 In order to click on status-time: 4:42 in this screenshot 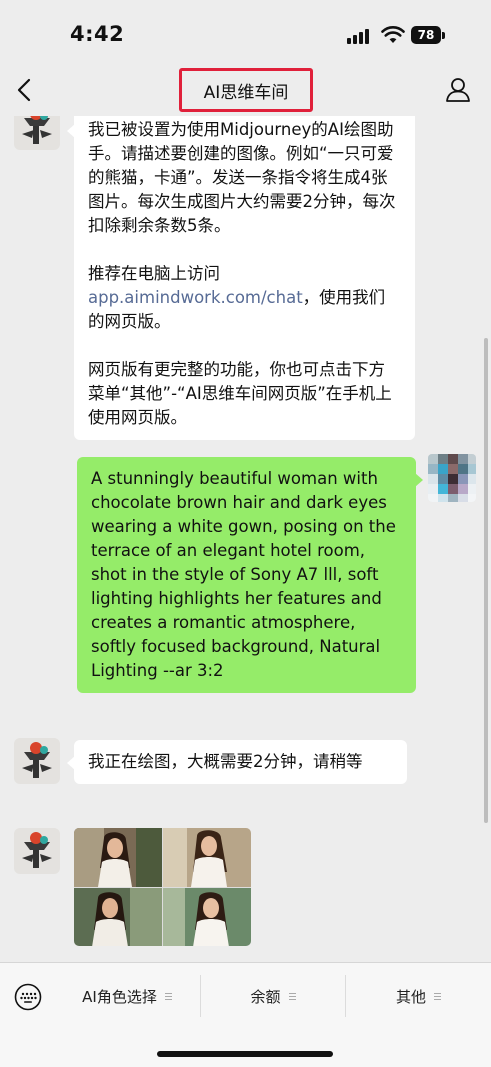, I will do `click(97, 34)`.